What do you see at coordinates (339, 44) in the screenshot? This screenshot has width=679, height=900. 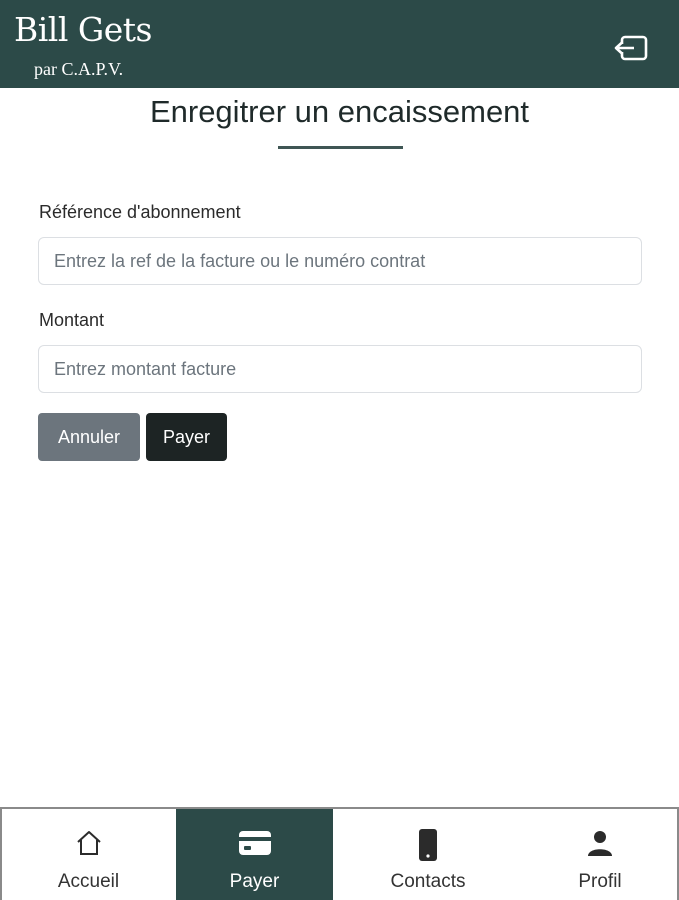 I see `app-header: Bill Gets par C.A.P.V.` at bounding box center [339, 44].